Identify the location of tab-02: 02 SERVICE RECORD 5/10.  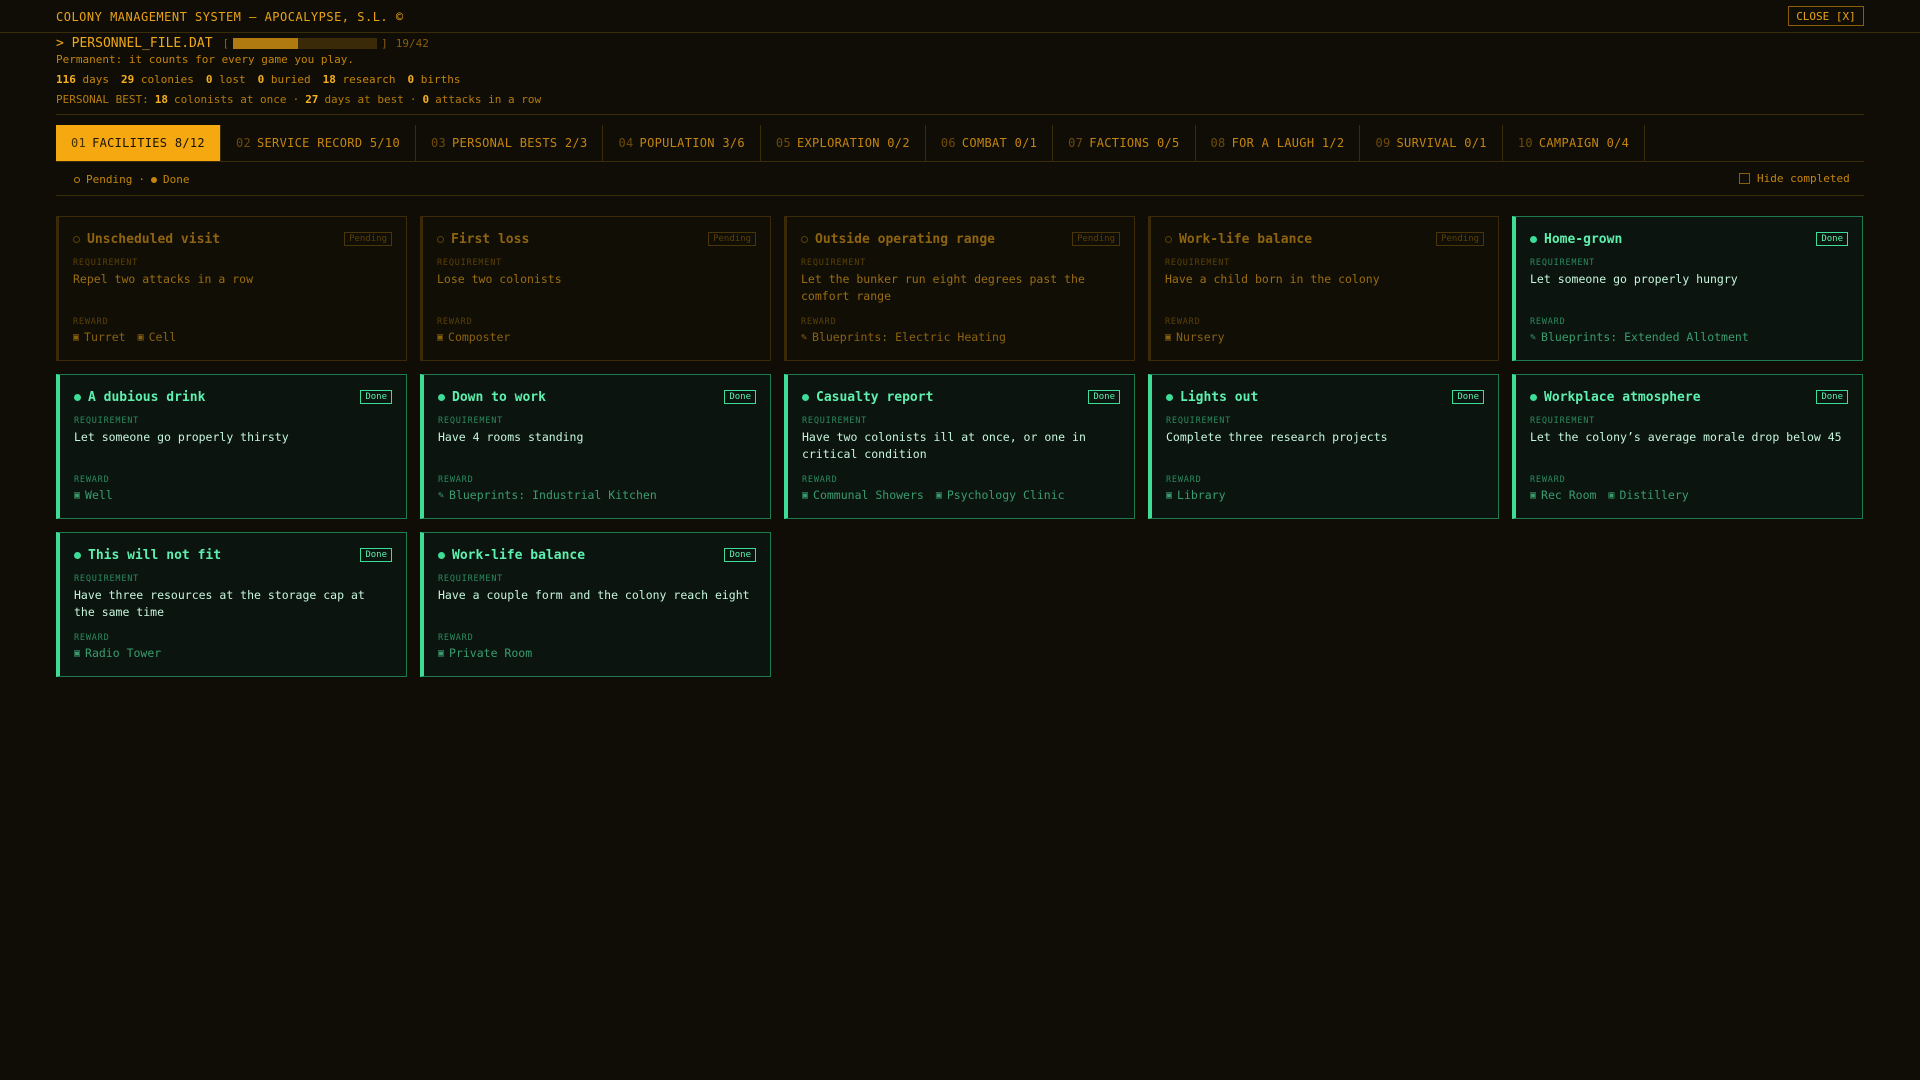
(318, 143).